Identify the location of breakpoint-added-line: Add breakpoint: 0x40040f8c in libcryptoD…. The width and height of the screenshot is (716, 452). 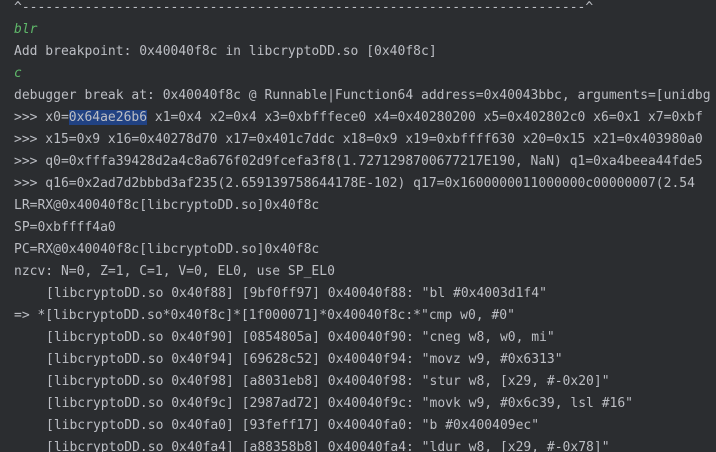
(225, 51).